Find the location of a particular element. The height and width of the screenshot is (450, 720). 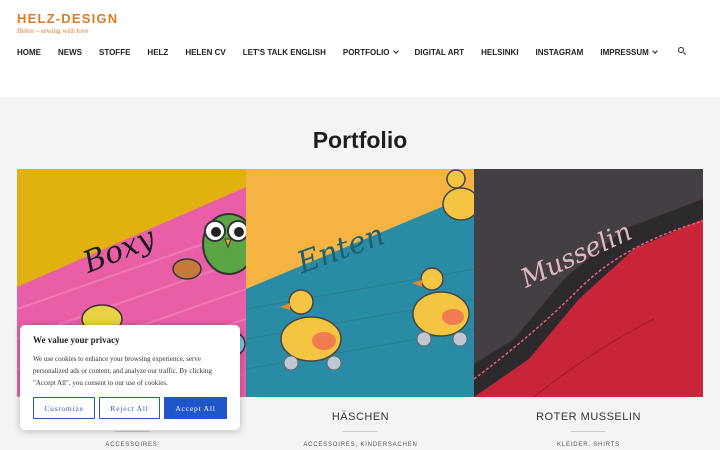

nav-item-lets-talk-english: LET'S TALK ENGLISH is located at coordinates (284, 52).